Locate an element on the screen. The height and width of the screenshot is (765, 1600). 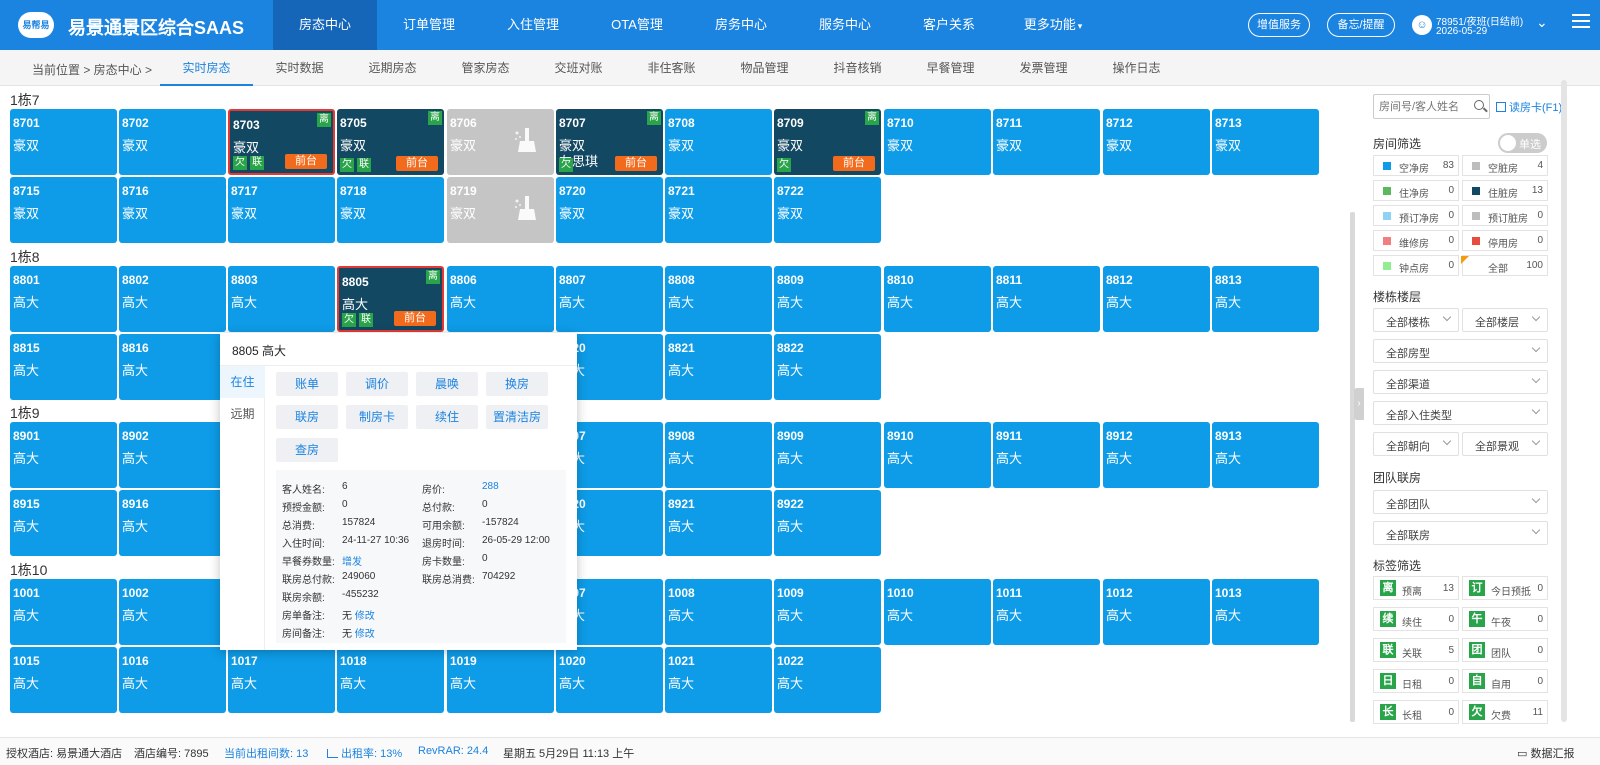
room-card-1009: 1009 高大 is located at coordinates (827, 612).